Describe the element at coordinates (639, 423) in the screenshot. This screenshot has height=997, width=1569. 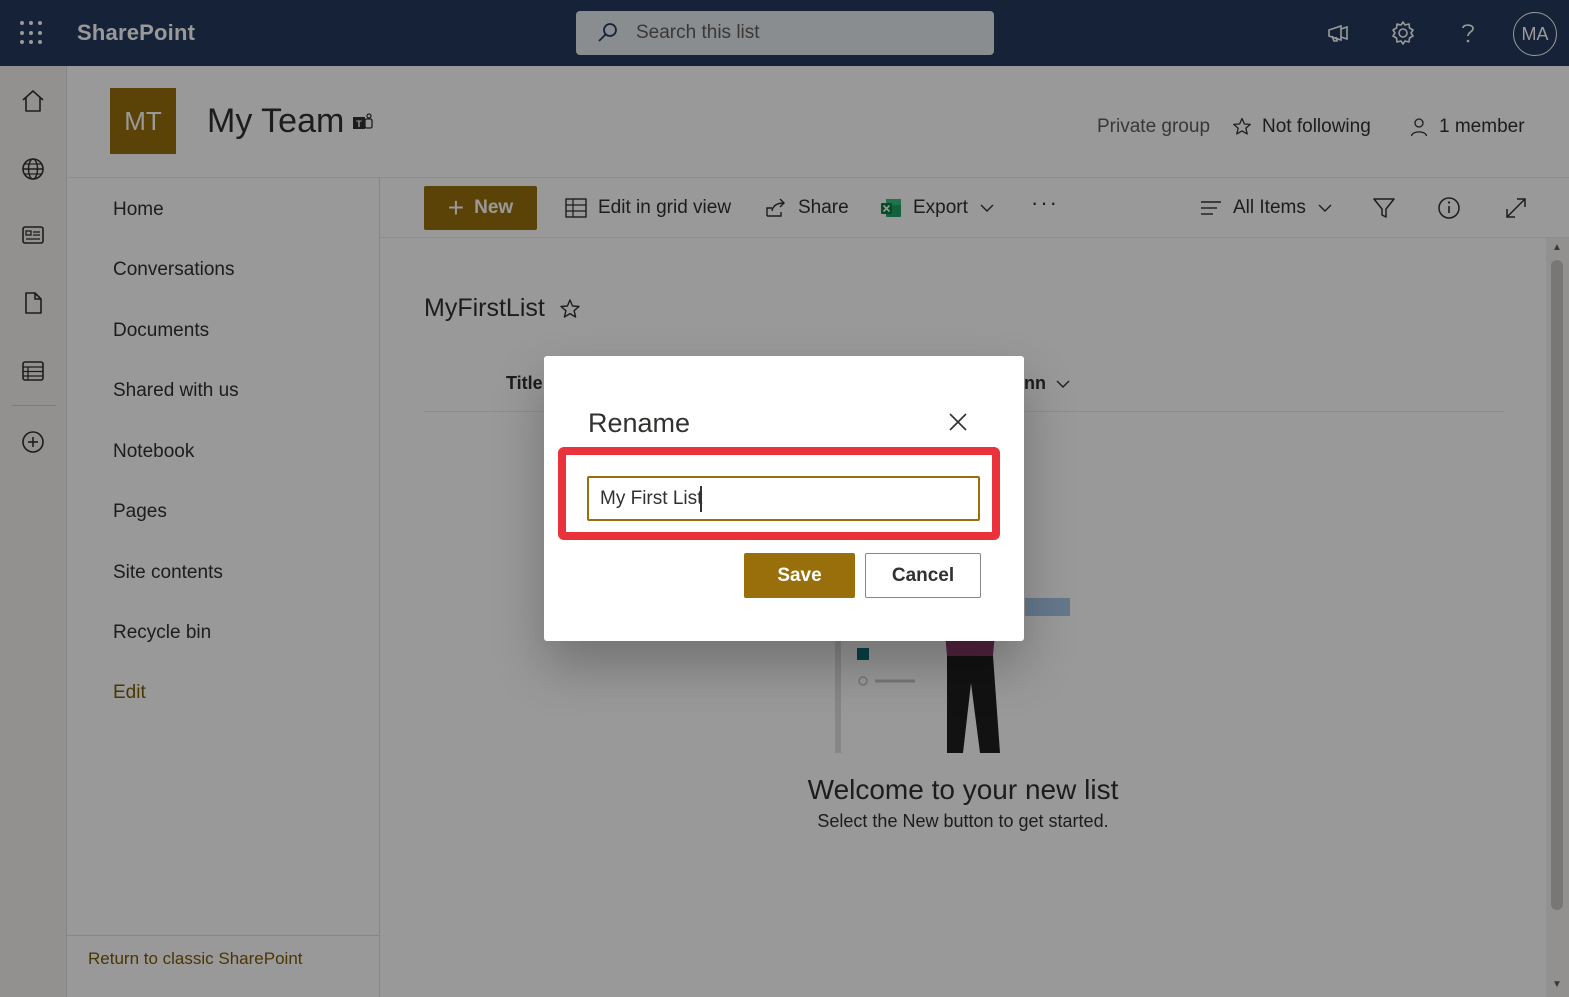
I see `dialog-title: Rename` at that location.